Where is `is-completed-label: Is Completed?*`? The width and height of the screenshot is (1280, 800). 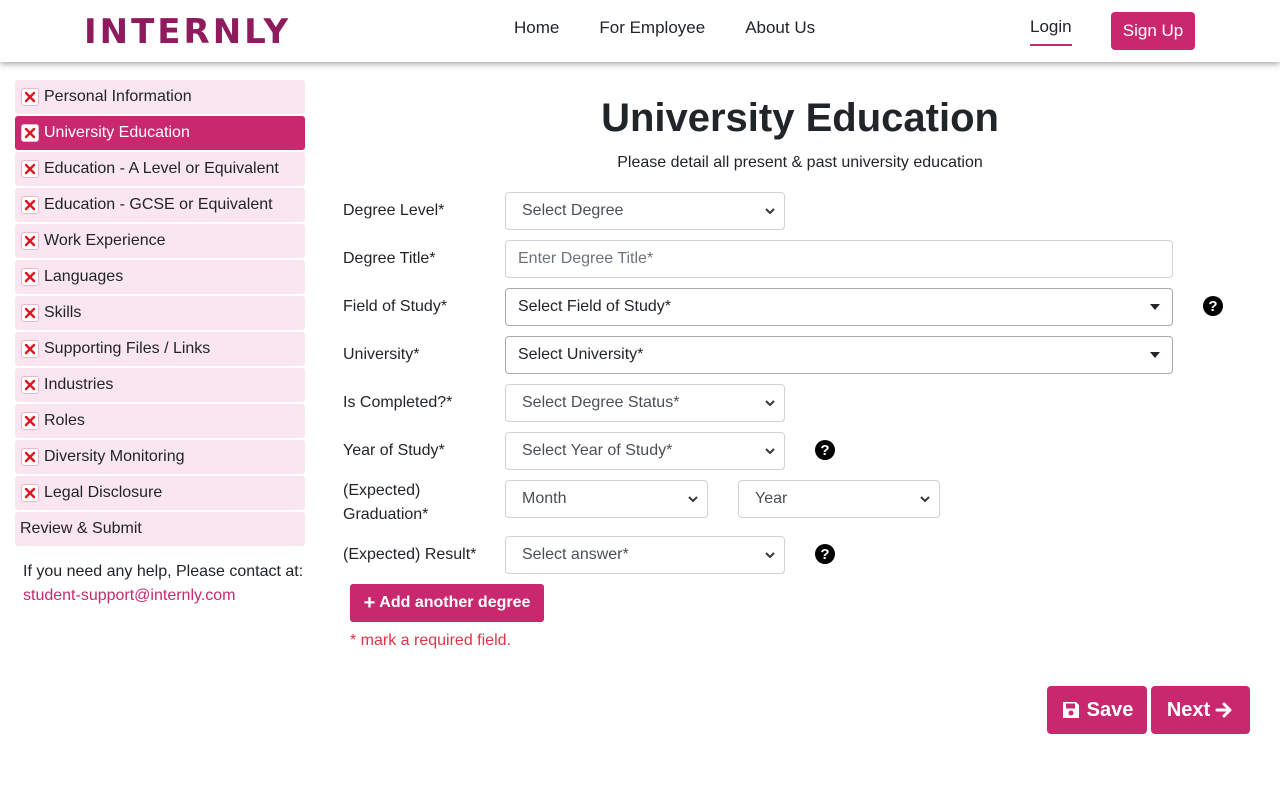
is-completed-label: Is Completed?* is located at coordinates (398, 402).